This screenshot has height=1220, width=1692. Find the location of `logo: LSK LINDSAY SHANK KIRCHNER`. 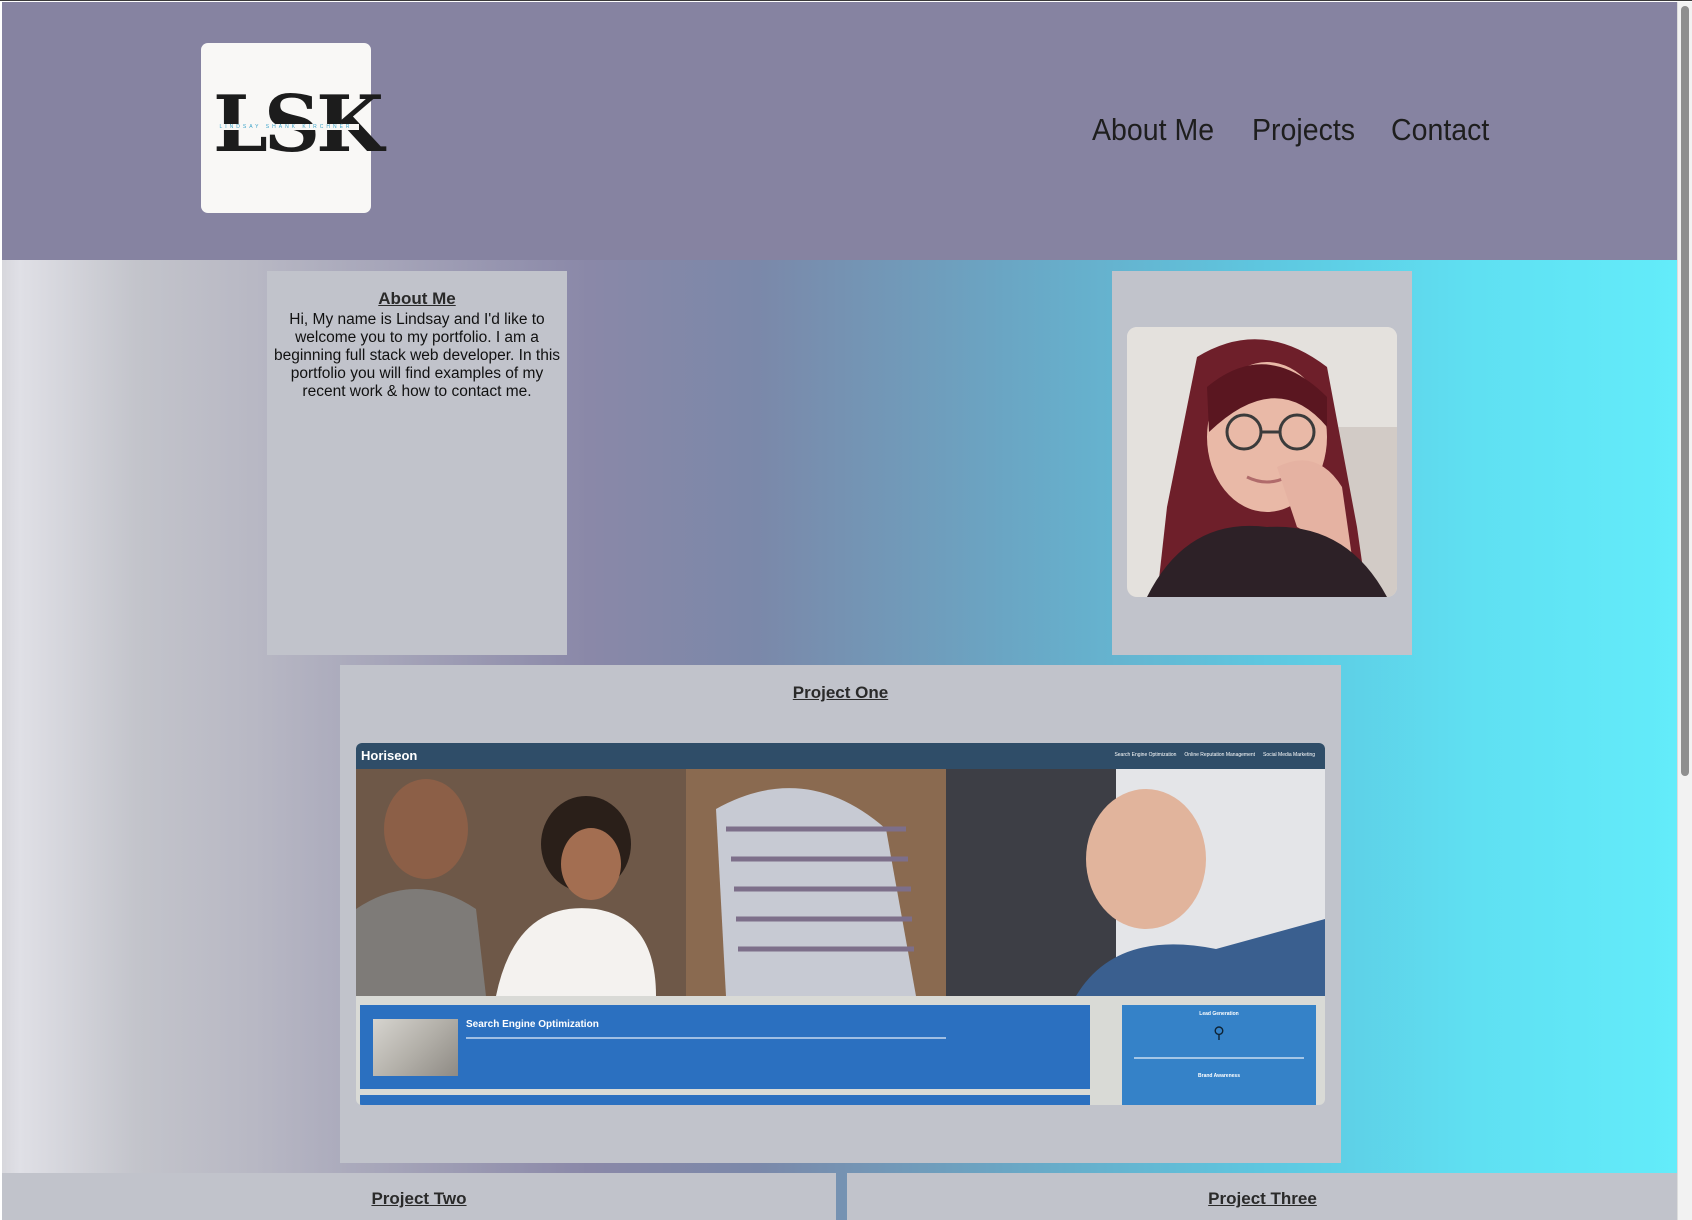

logo: LSK LINDSAY SHANK KIRCHNER is located at coordinates (292, 128).